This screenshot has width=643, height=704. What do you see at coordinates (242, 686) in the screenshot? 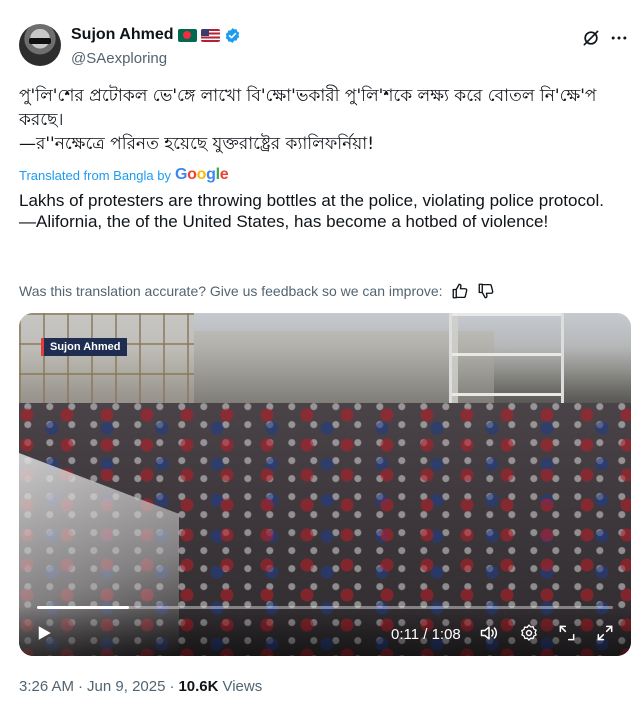
I see `views-label: Views` at bounding box center [242, 686].